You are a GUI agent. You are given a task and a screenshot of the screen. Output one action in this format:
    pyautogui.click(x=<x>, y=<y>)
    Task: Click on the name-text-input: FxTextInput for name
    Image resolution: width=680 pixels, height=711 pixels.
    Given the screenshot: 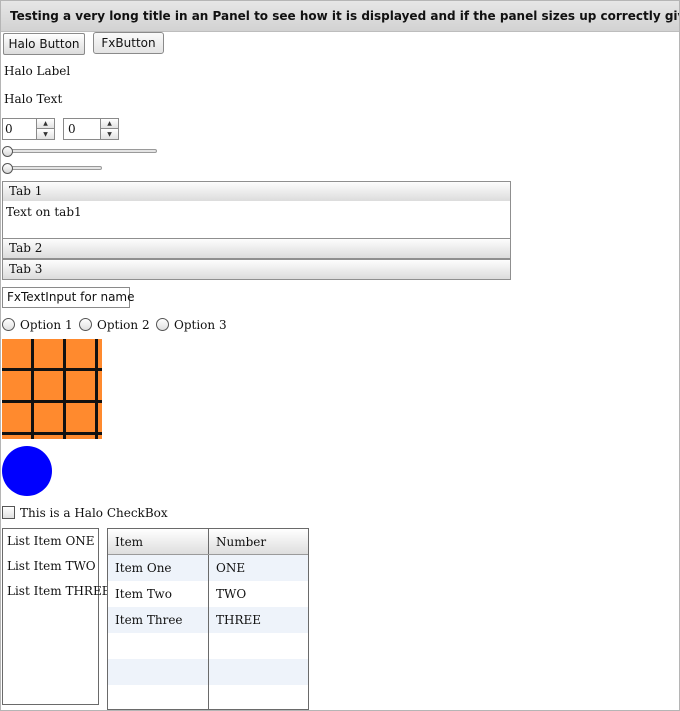 What is the action you would take?
    pyautogui.click(x=68, y=297)
    